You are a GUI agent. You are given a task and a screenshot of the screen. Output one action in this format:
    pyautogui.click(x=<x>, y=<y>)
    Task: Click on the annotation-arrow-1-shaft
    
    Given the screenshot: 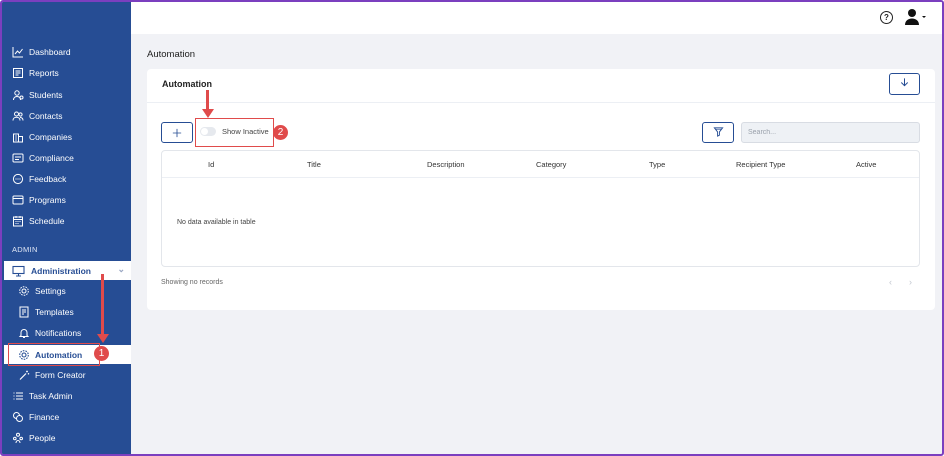 What is the action you would take?
    pyautogui.click(x=102, y=305)
    